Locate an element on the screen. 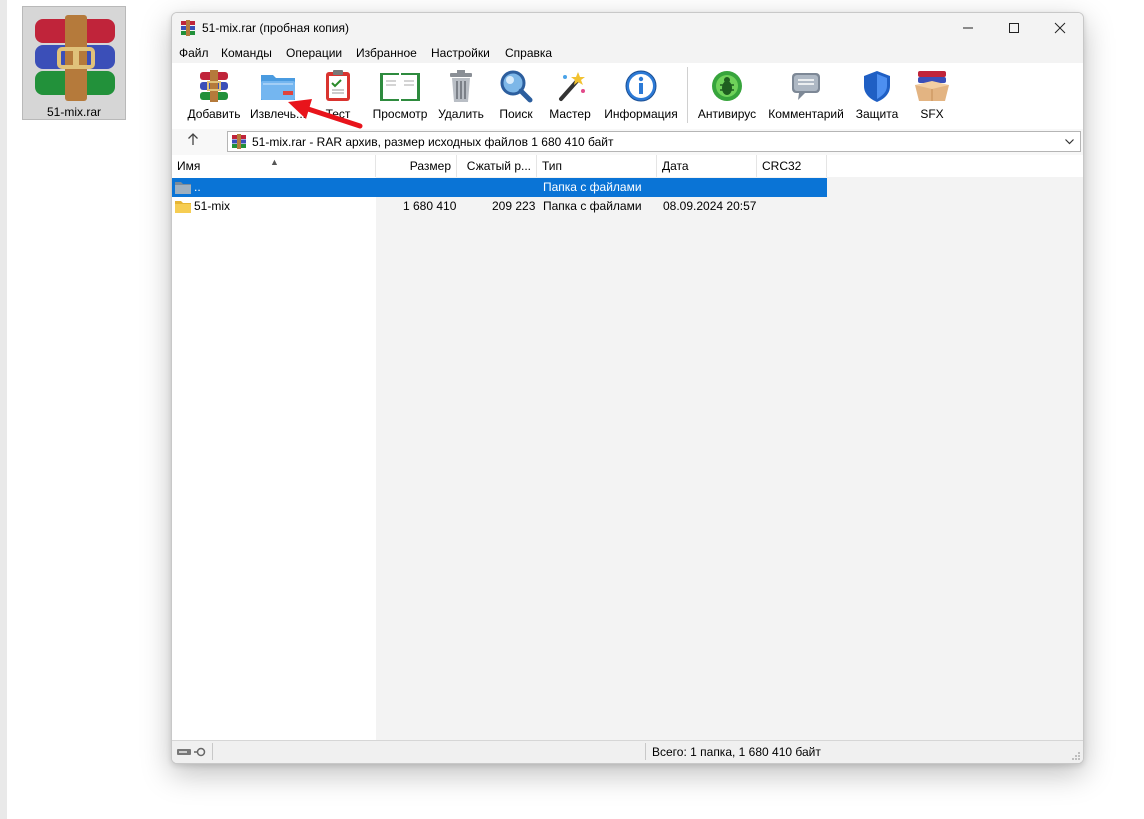 This screenshot has height=819, width=1144. test-button: Тест is located at coordinates (338, 95).